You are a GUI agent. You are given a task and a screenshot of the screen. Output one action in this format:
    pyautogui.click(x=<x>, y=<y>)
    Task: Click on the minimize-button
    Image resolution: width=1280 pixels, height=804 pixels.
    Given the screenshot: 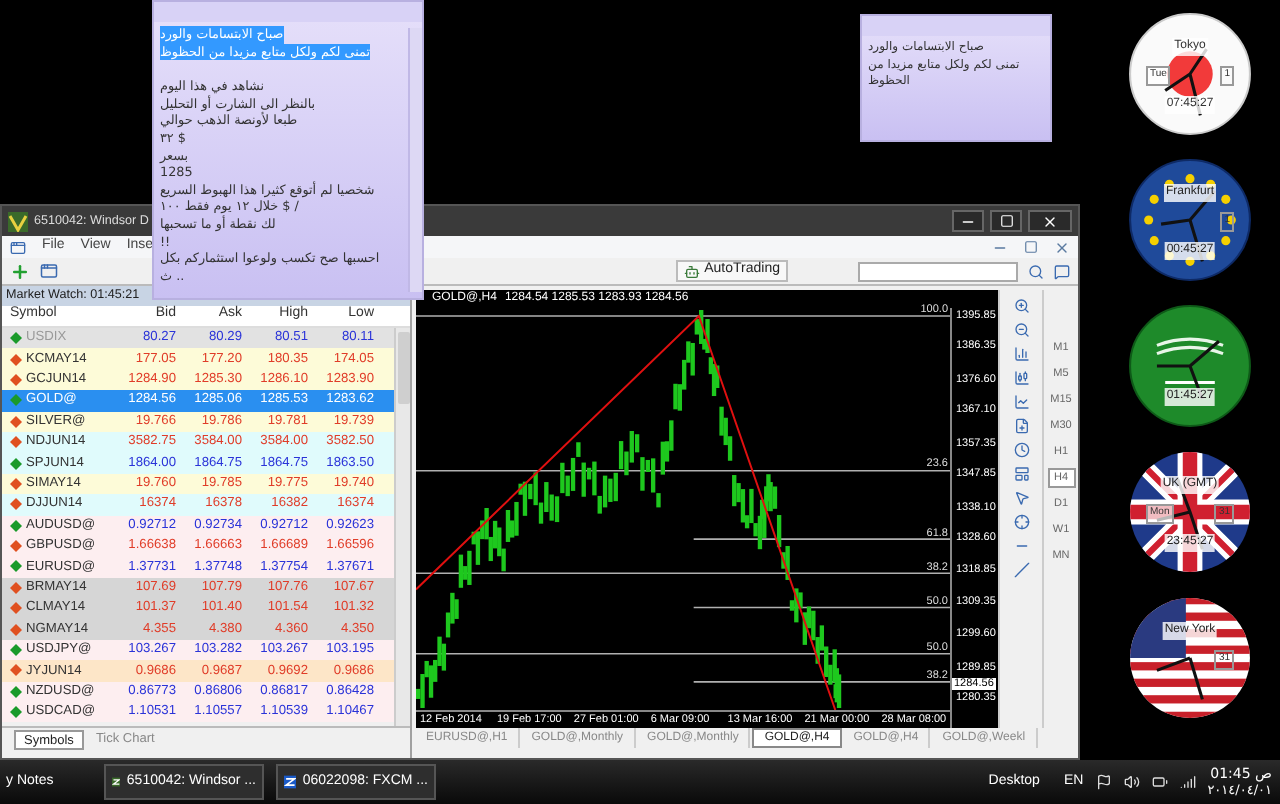 What is the action you would take?
    pyautogui.click(x=968, y=221)
    